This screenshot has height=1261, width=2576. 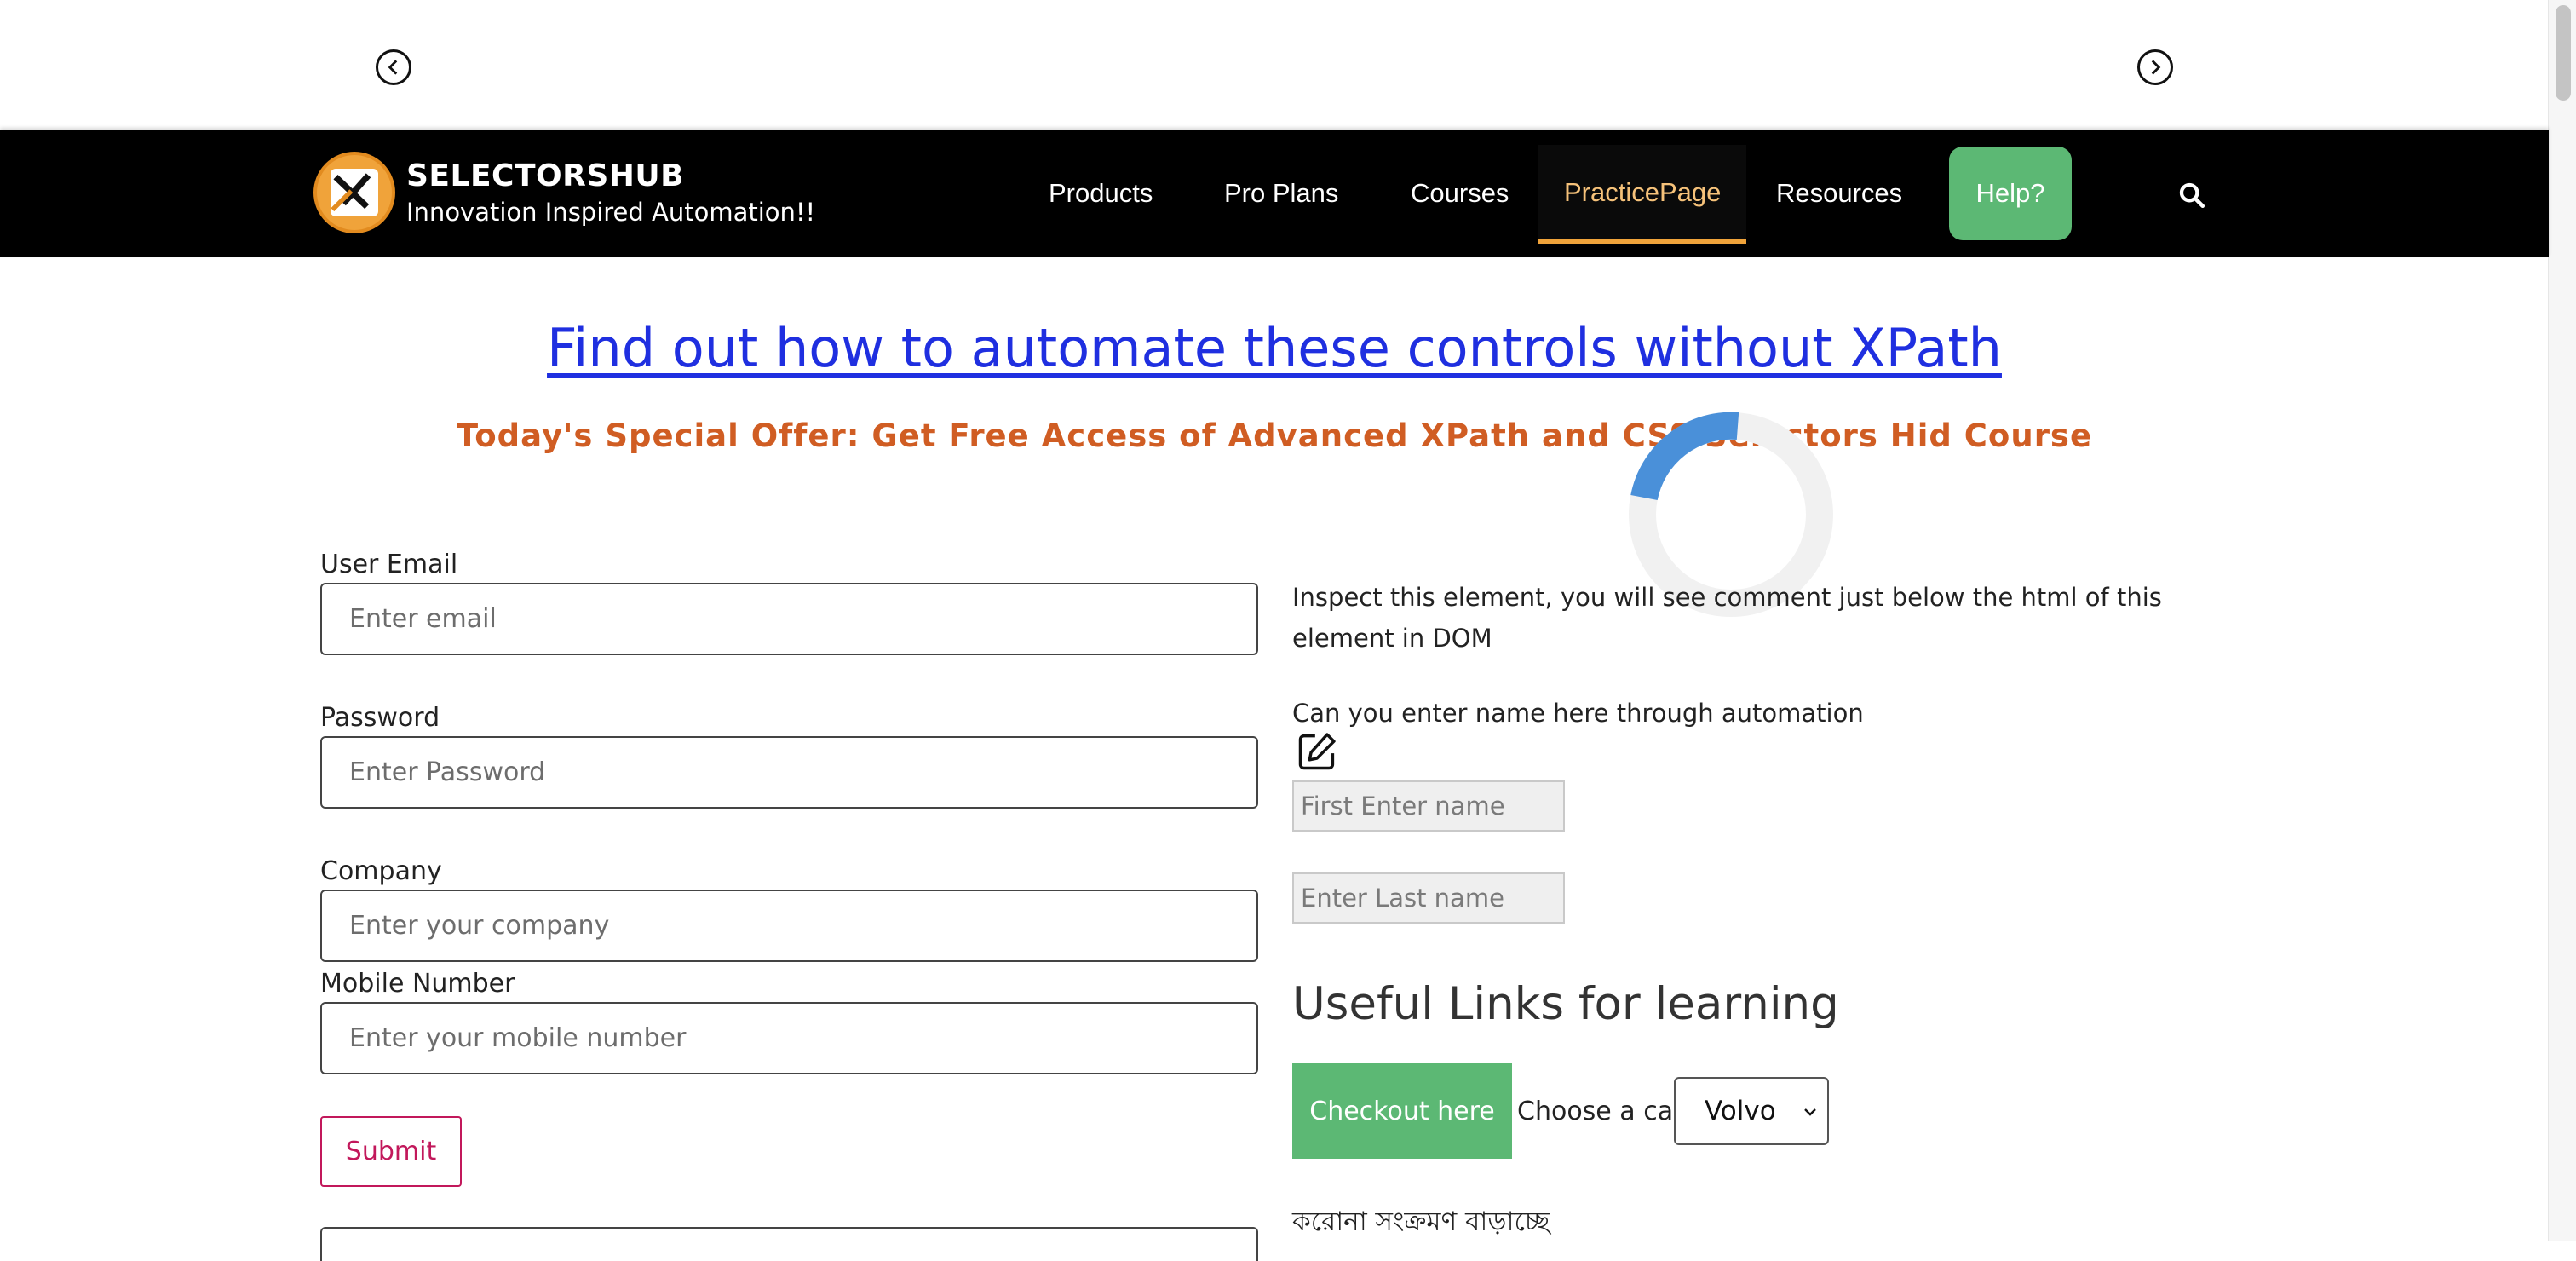 What do you see at coordinates (1565, 1004) in the screenshot?
I see `useful-links-heading: Useful Links for learning` at bounding box center [1565, 1004].